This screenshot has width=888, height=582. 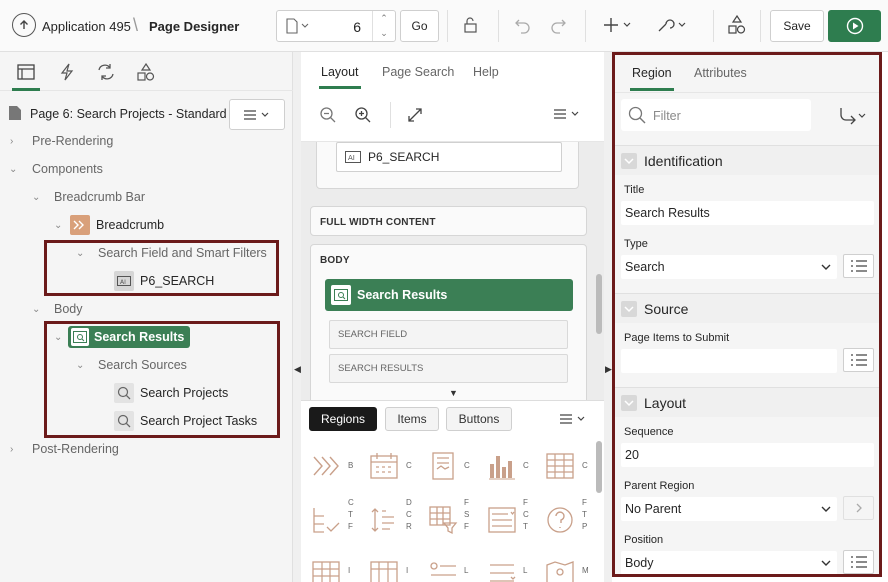 I want to click on shared-components-icon, so click(x=737, y=25).